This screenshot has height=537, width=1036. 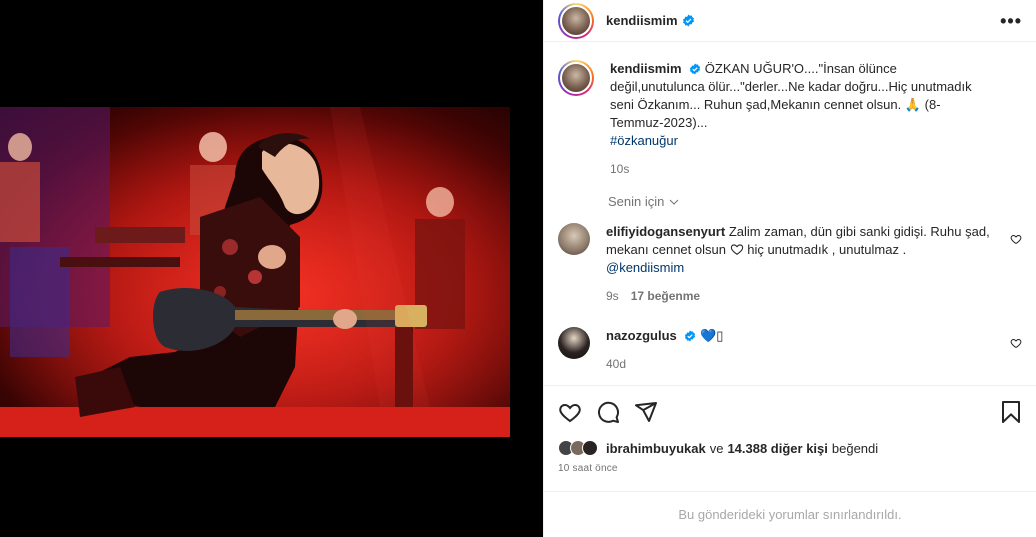 What do you see at coordinates (790, 21) in the screenshot?
I see `post-header: kendiismim •••` at bounding box center [790, 21].